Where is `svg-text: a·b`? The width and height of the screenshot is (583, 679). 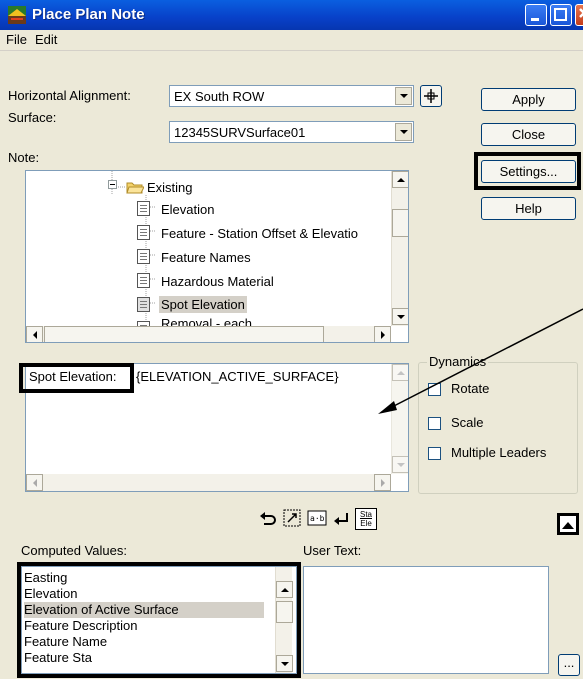
svg-text: a·b is located at coordinates (317, 518).